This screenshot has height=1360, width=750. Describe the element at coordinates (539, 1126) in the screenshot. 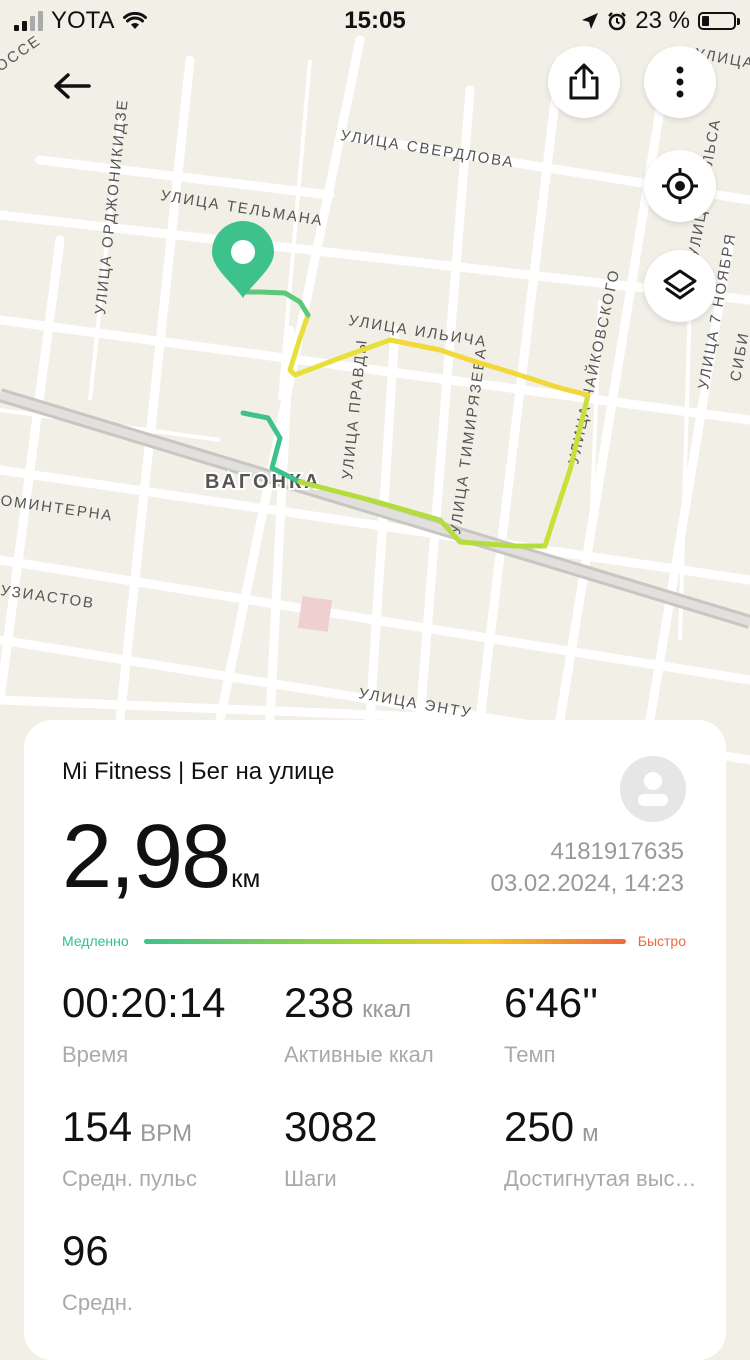

I see `stat-value: 250` at that location.